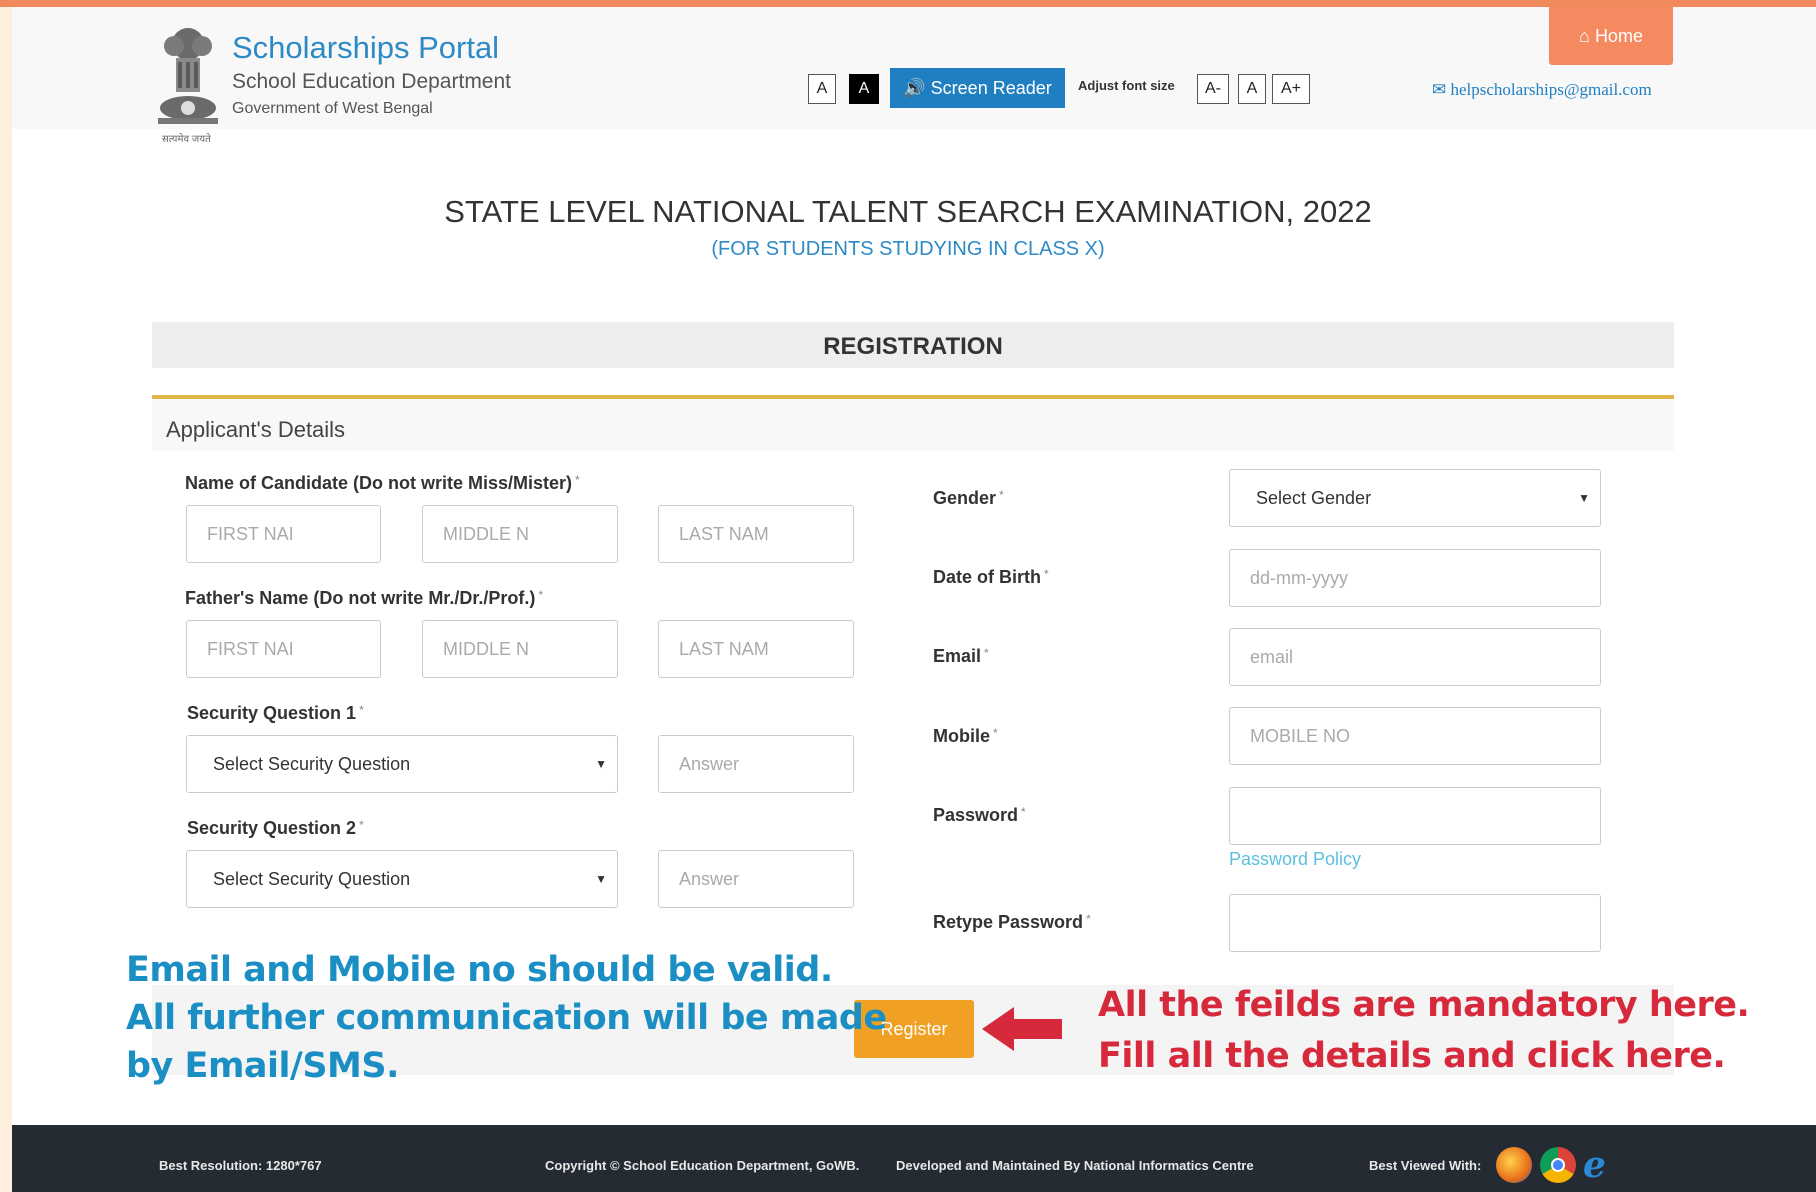  I want to click on father-first-name-input: FIRST NAI, so click(283, 649).